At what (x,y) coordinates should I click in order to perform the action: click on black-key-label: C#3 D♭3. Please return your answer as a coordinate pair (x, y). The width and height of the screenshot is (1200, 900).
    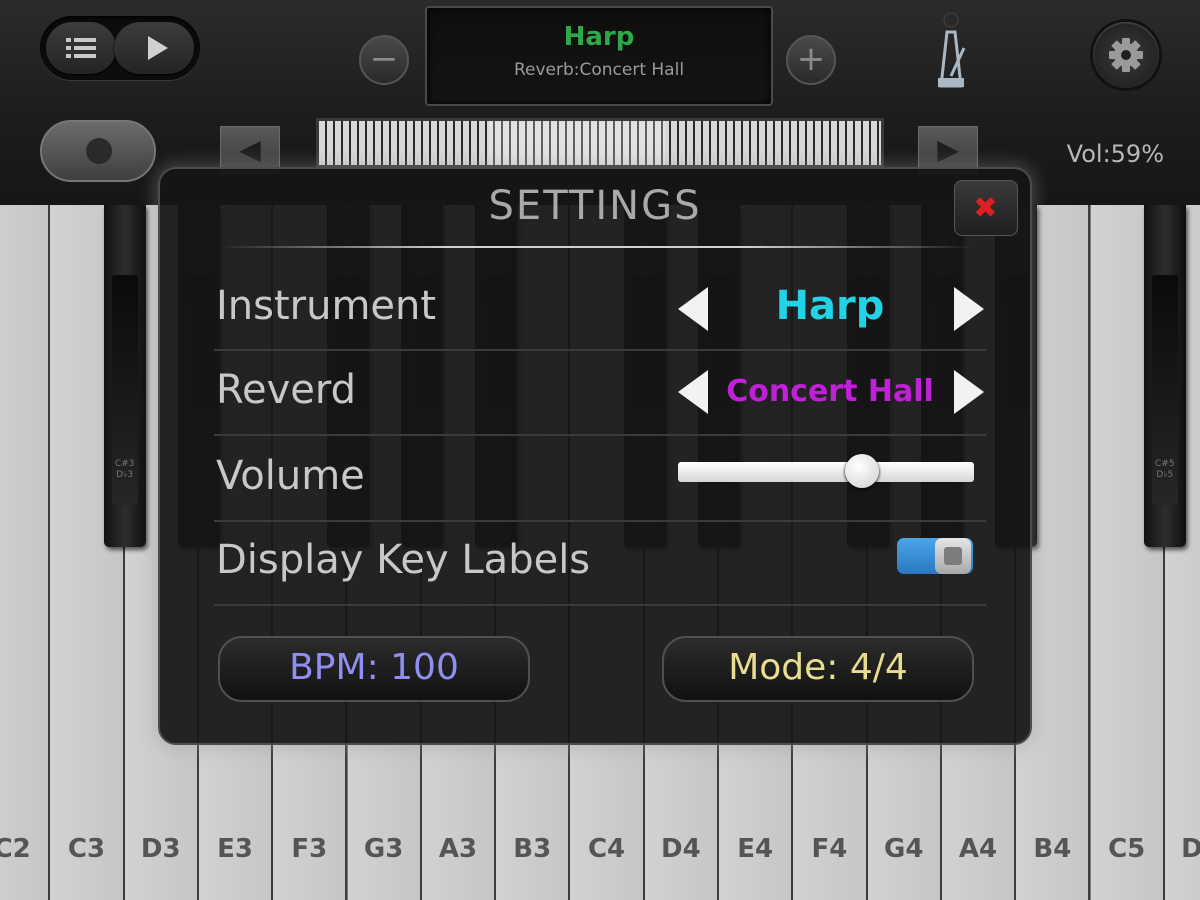
    Looking at the image, I should click on (125, 470).